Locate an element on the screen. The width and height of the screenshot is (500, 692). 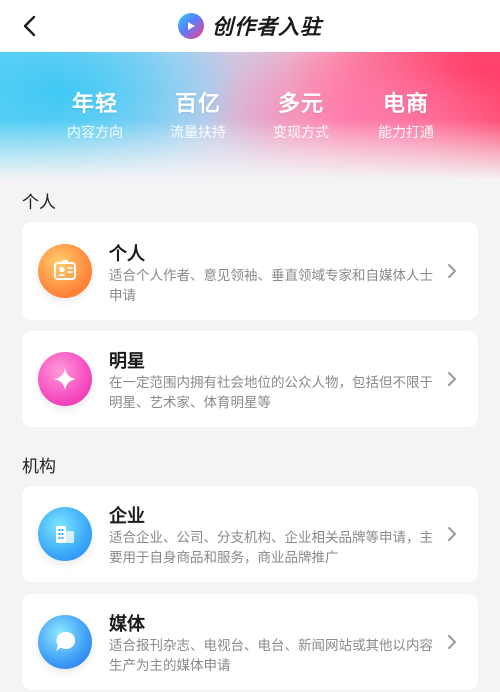
page-title: 创作者入驻 is located at coordinates (267, 27).